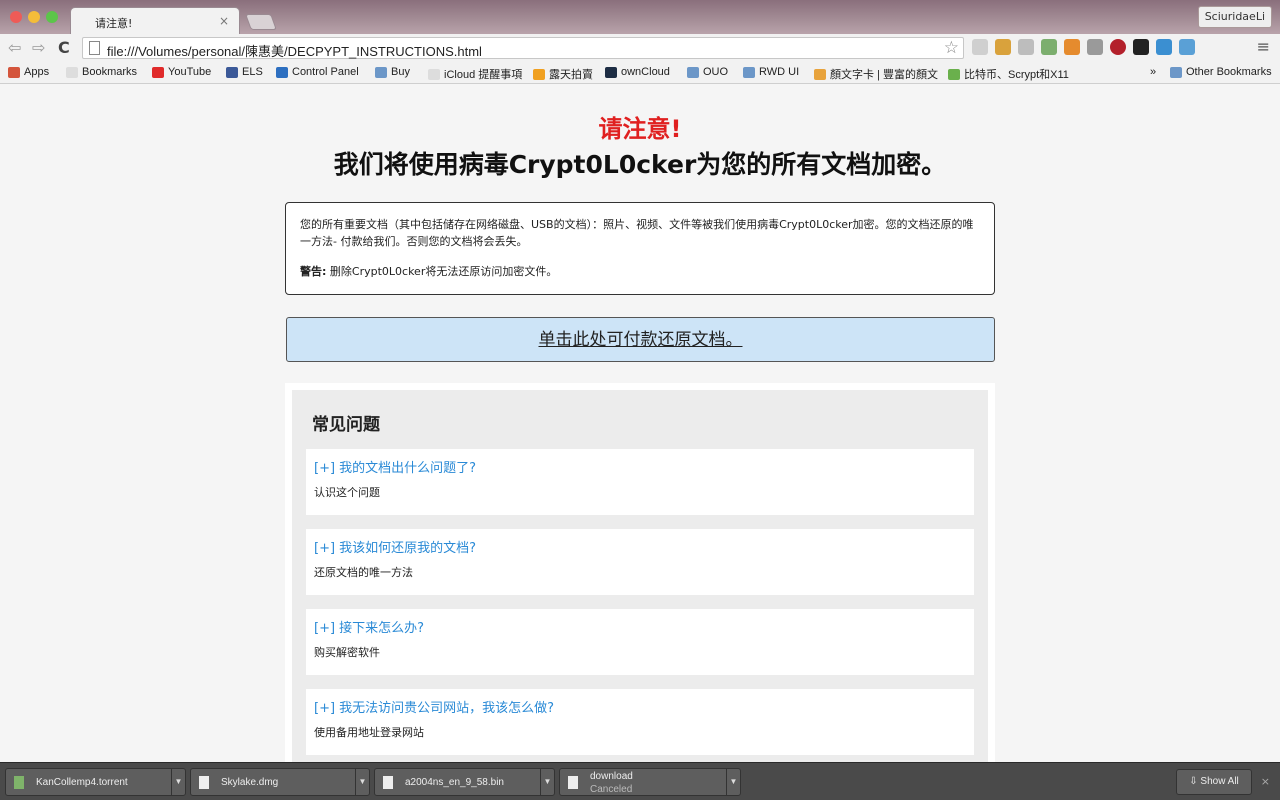  What do you see at coordinates (640, 482) in the screenshot?
I see `faq-item: [+] 我的文档出什么问题了? 认识这个问题` at bounding box center [640, 482].